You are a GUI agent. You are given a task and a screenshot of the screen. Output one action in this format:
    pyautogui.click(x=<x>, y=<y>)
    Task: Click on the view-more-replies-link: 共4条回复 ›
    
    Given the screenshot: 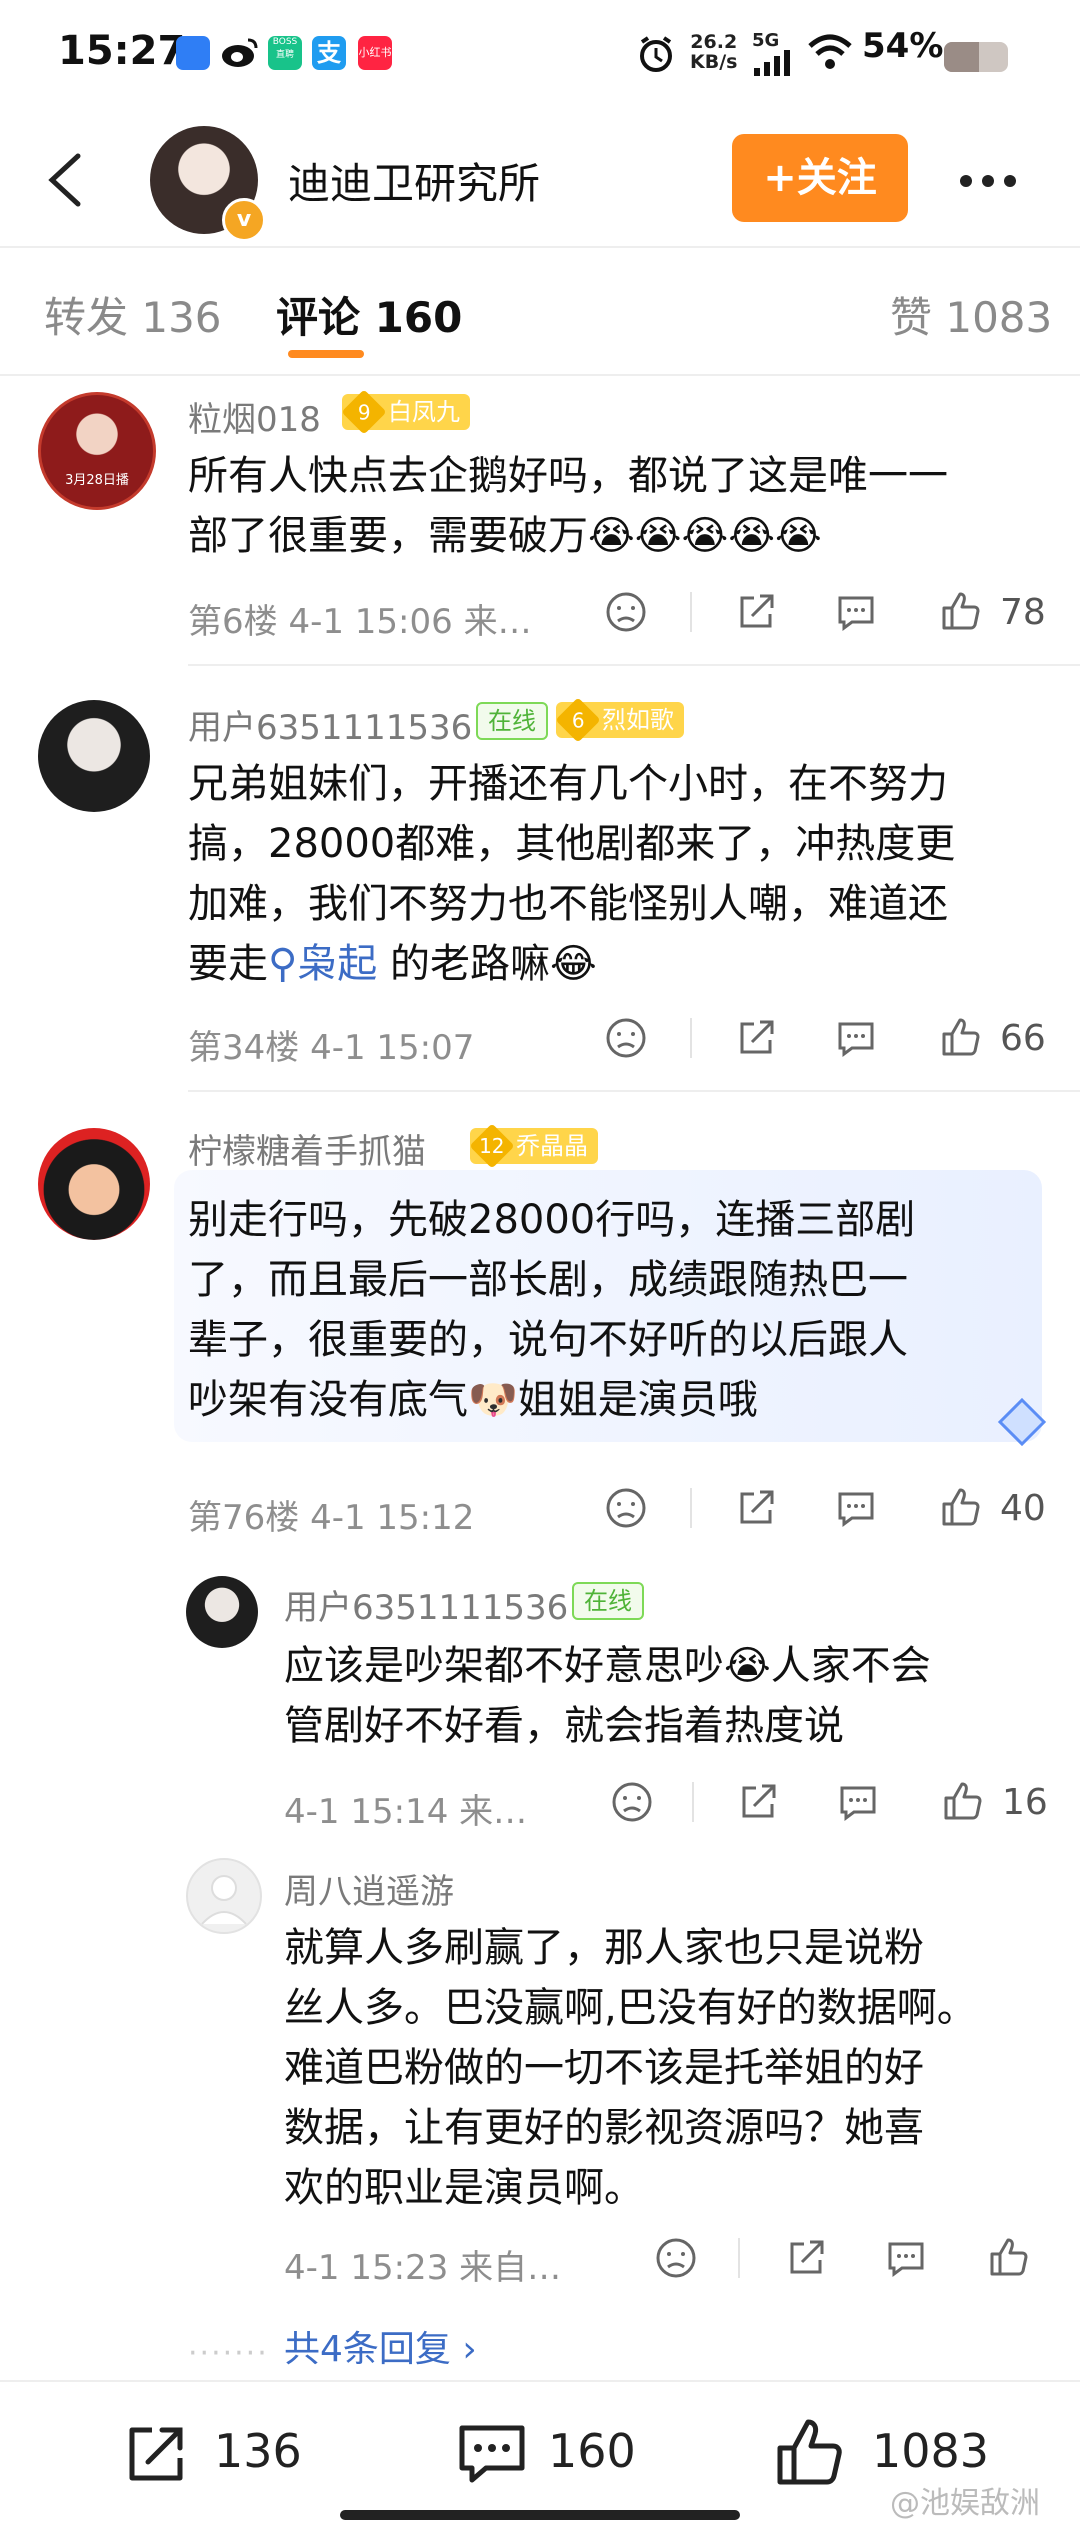 What is the action you would take?
    pyautogui.click(x=380, y=2346)
    